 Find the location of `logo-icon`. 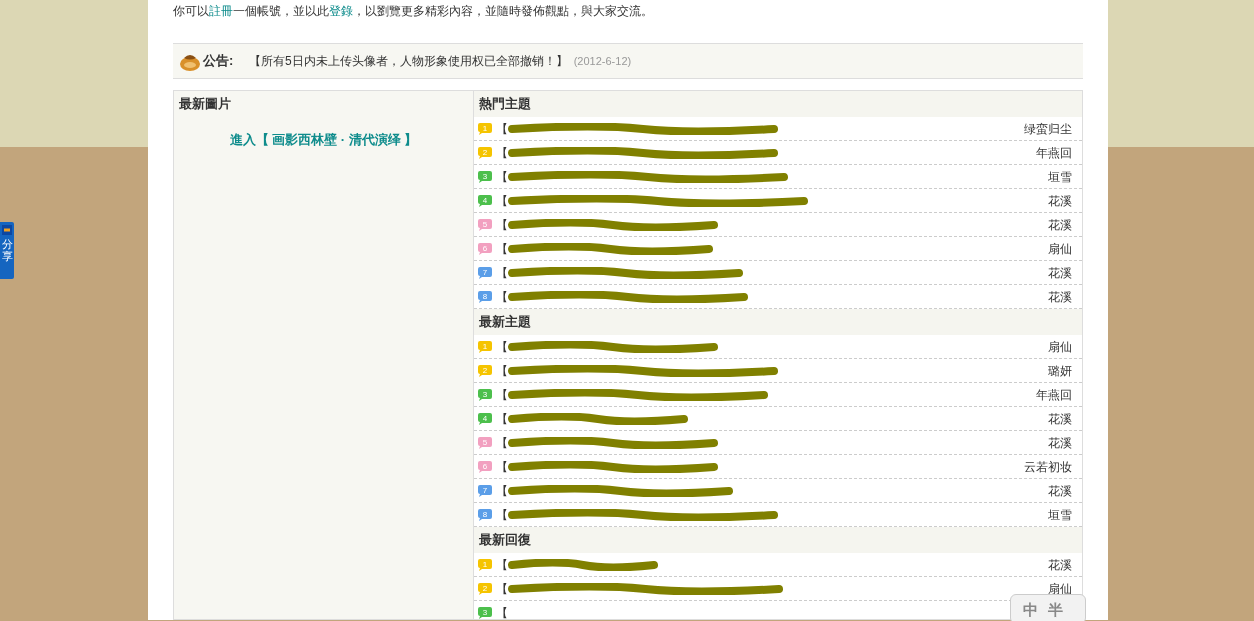

logo-icon is located at coordinates (7, 230).